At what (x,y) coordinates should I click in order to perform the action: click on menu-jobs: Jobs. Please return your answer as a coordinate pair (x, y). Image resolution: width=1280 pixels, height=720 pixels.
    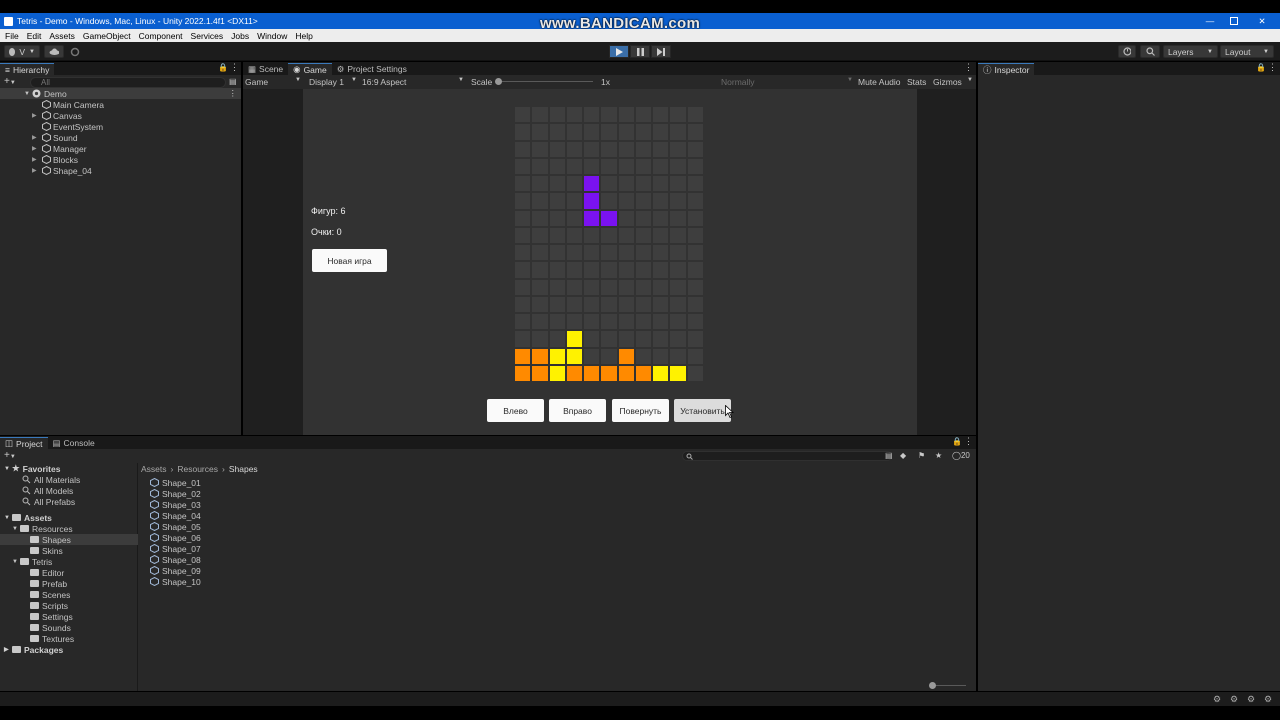
    Looking at the image, I should click on (240, 36).